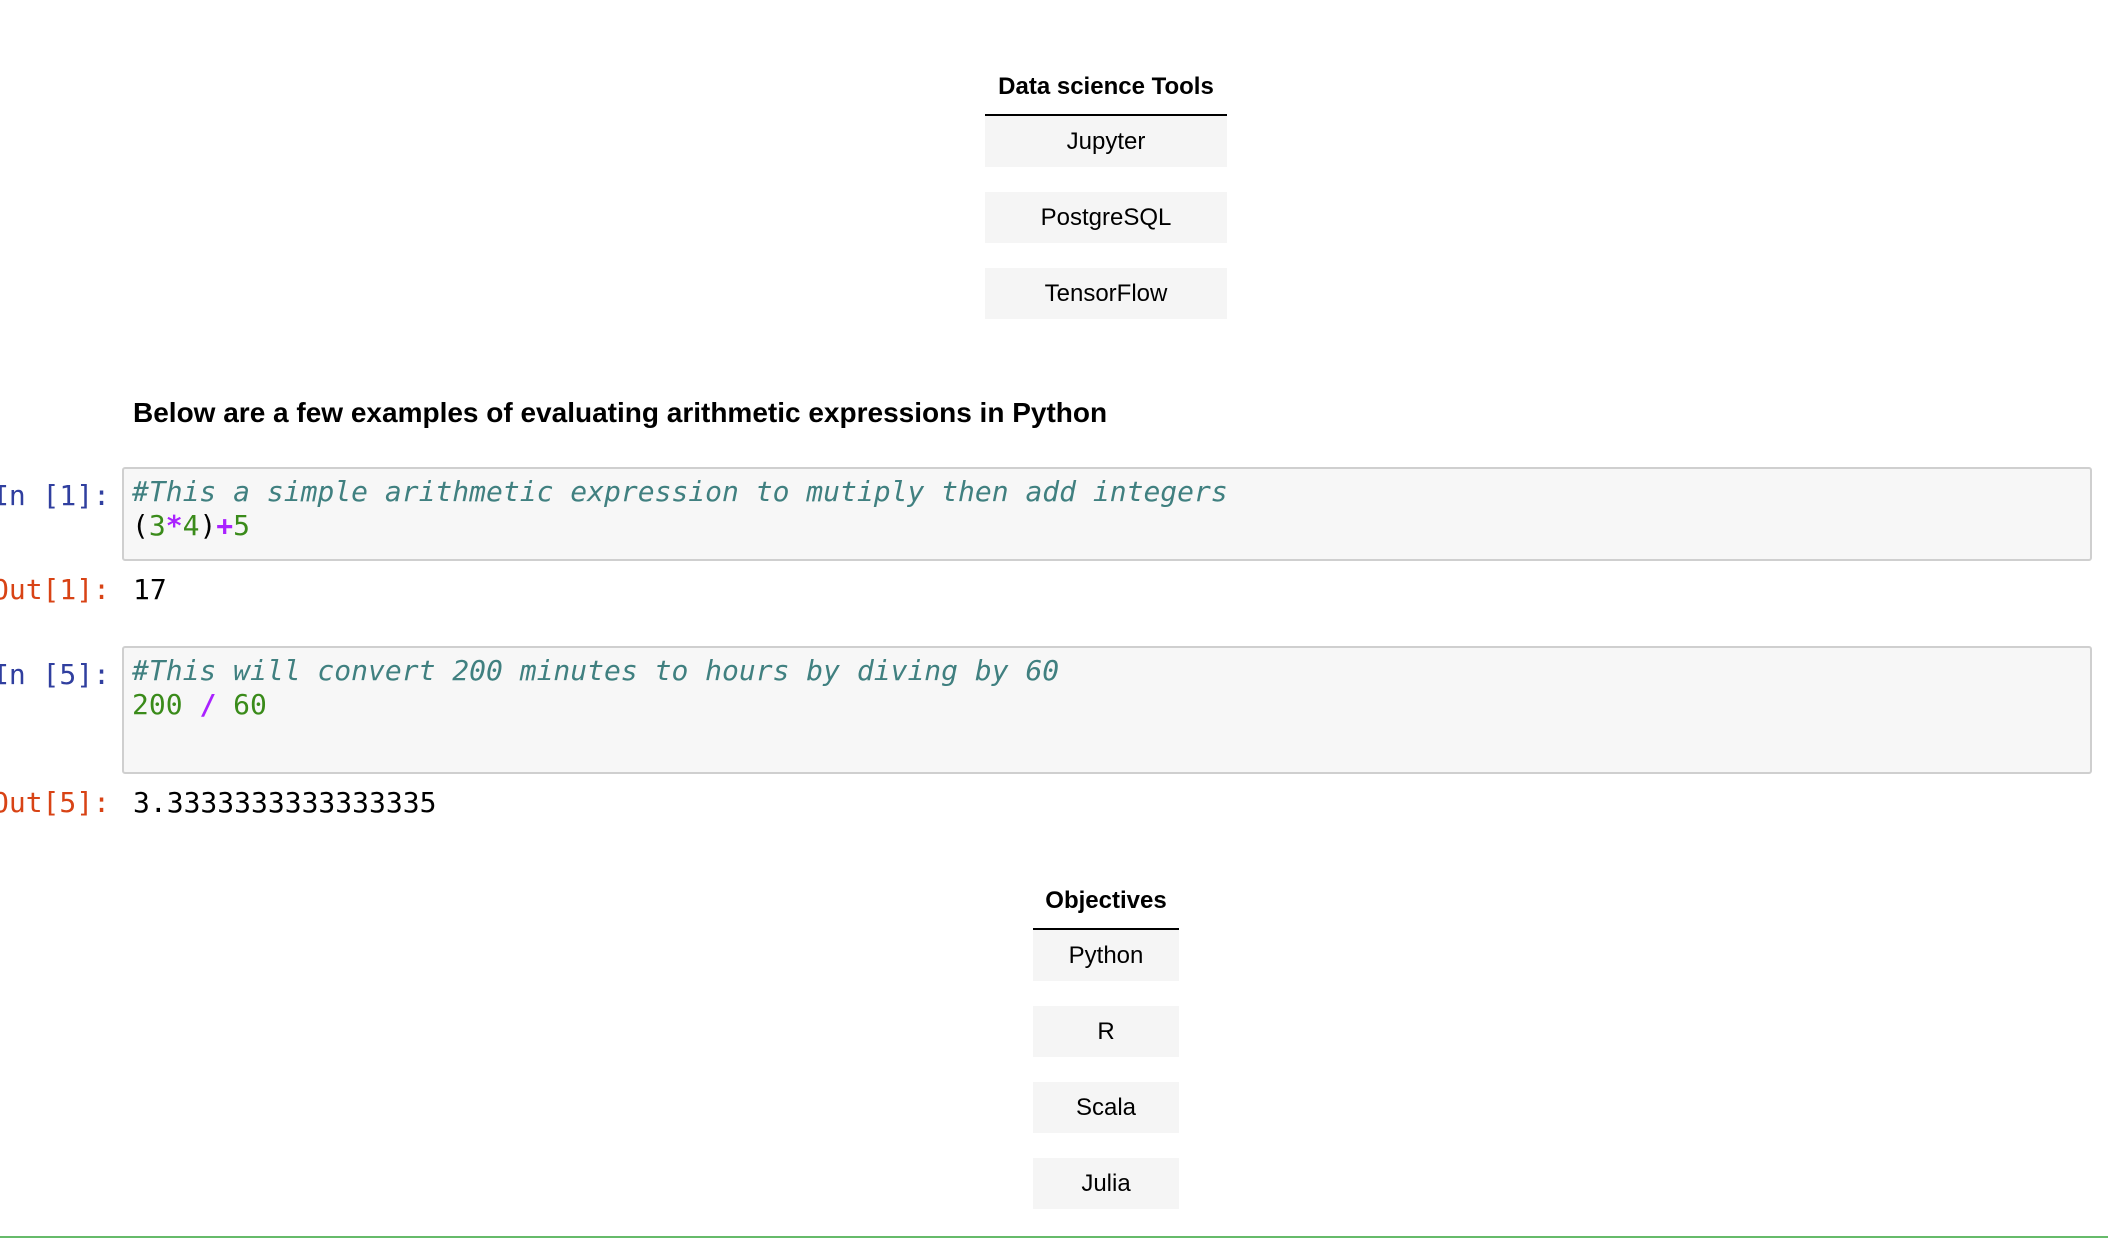  I want to click on output-prompt: Out[5]:, so click(55, 802).